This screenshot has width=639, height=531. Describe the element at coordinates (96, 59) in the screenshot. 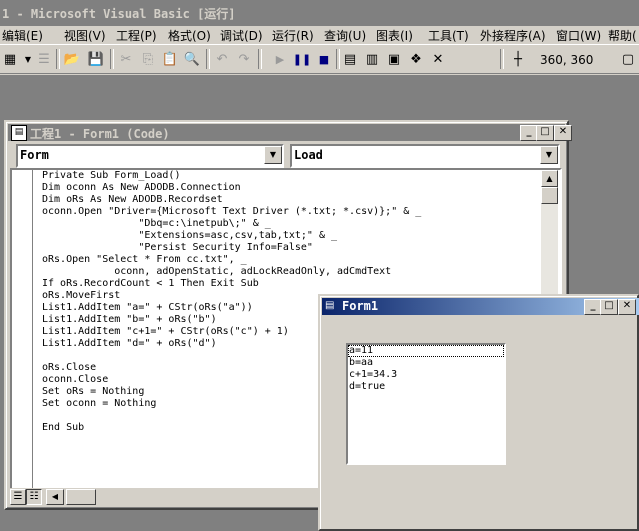

I see `save-icon: 💾` at that location.